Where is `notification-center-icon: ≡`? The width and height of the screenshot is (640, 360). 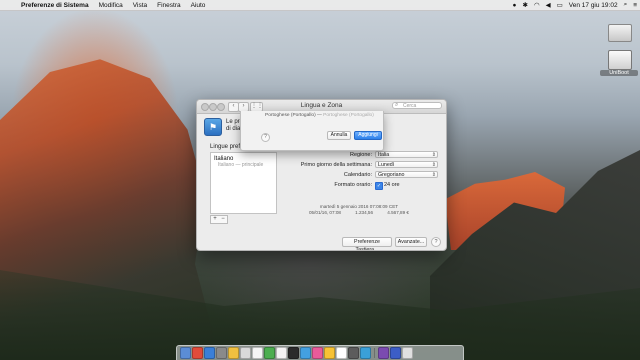 notification-center-icon: ≡ is located at coordinates (635, 5).